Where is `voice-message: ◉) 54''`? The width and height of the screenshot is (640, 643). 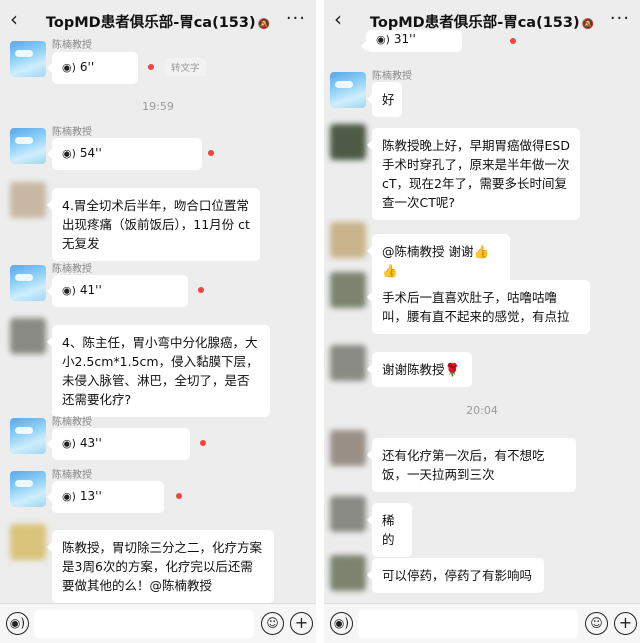
voice-message: ◉) 54'' is located at coordinates (124, 154).